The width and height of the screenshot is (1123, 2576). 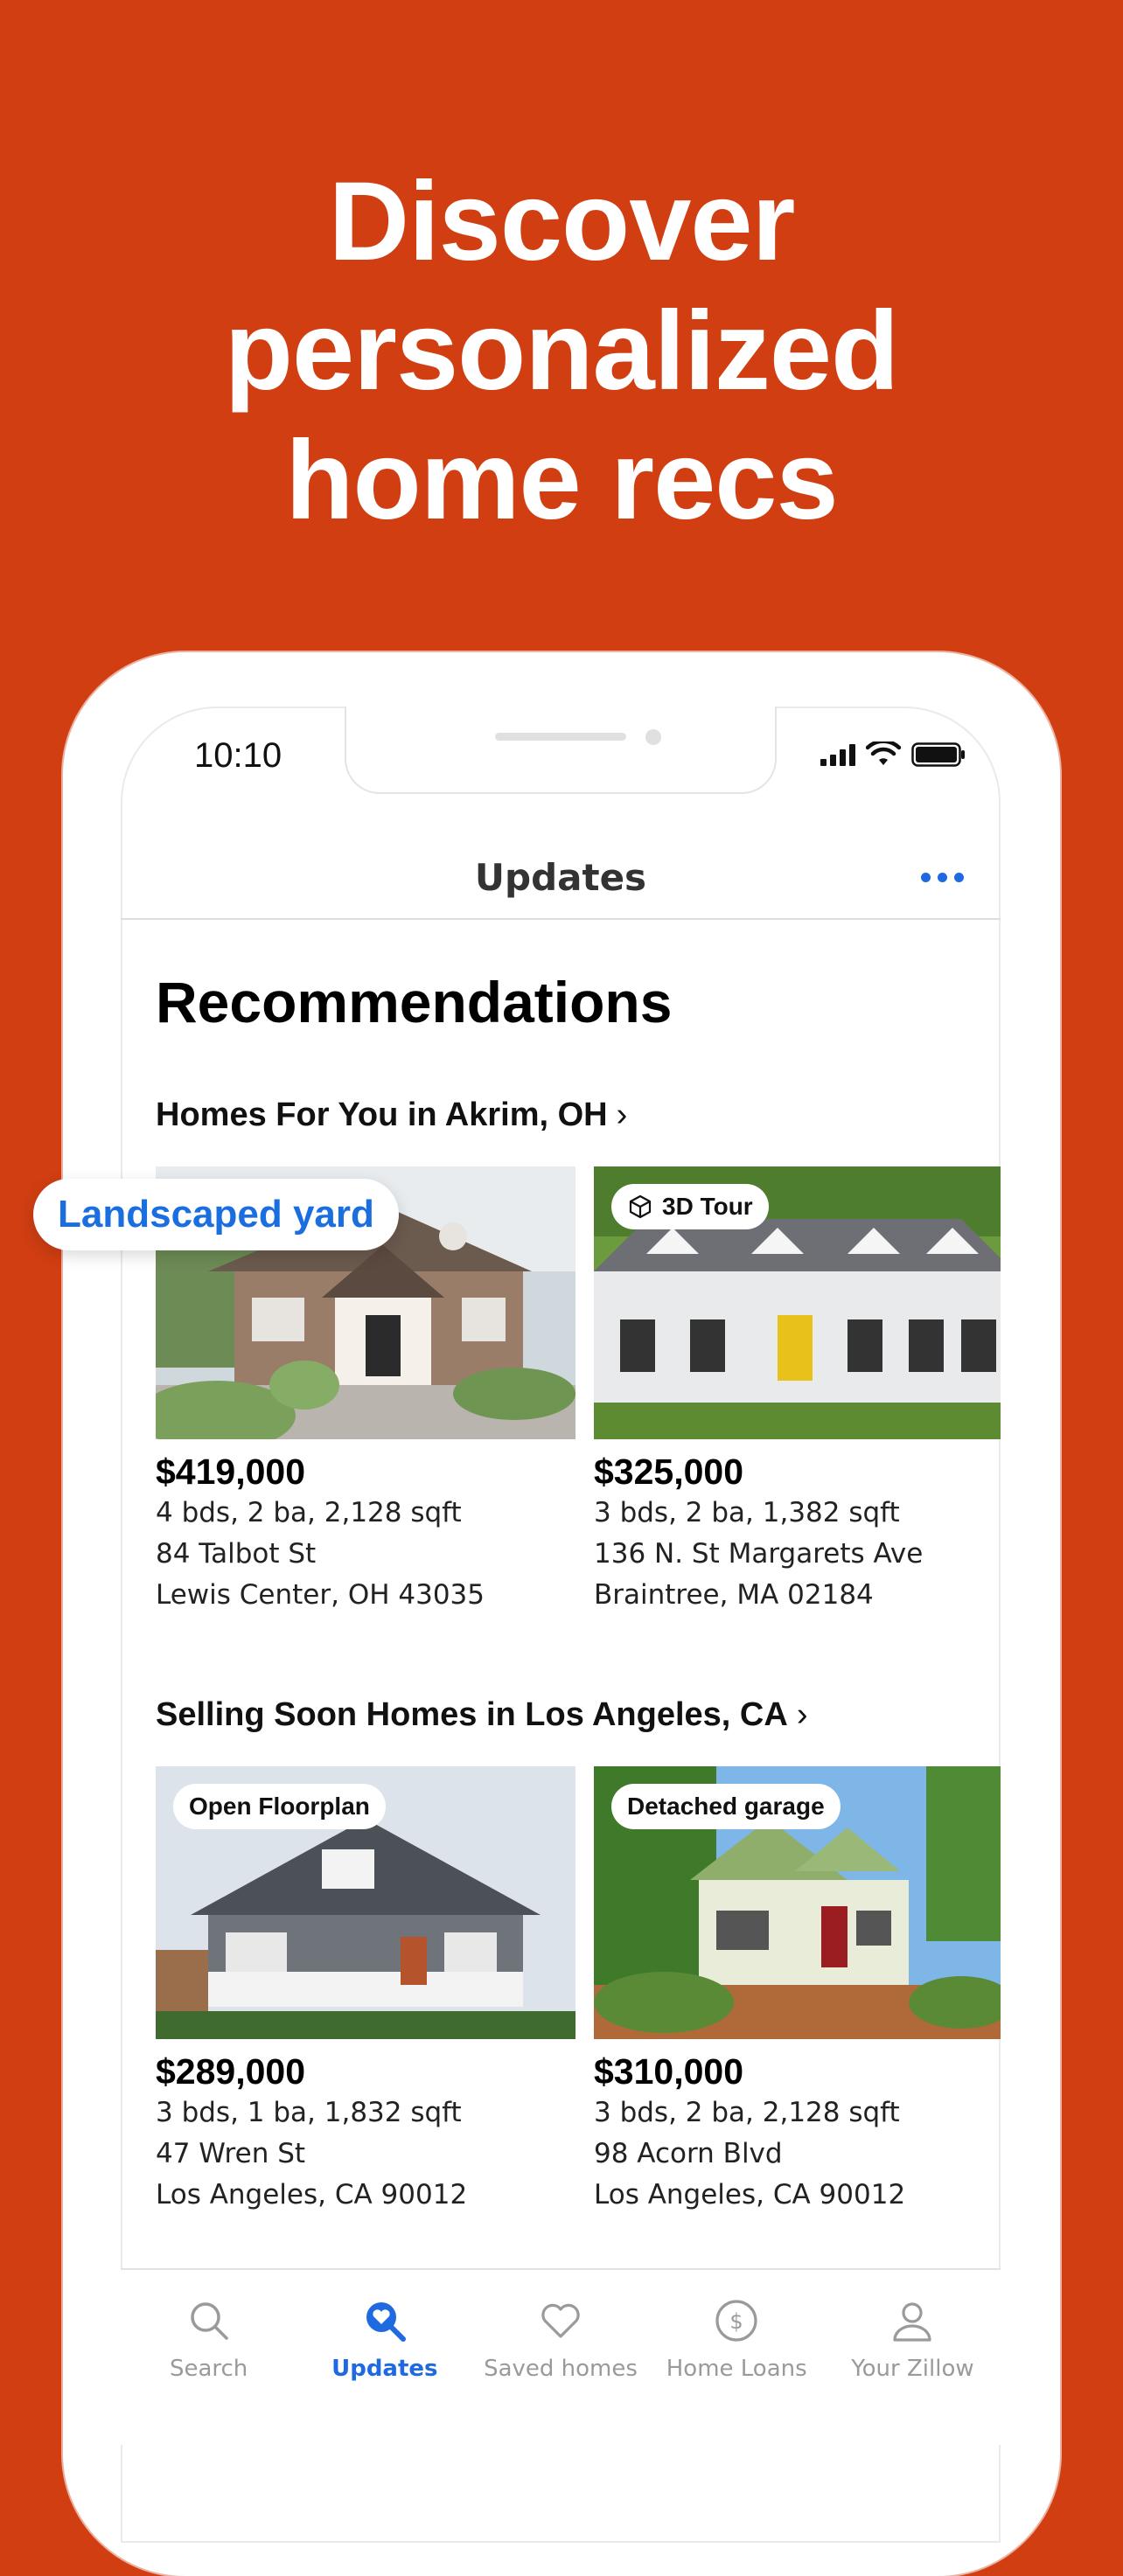 What do you see at coordinates (231, 1472) in the screenshot?
I see `listing-price: $419,000` at bounding box center [231, 1472].